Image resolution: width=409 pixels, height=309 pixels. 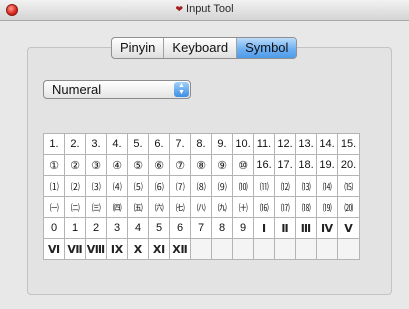 I want to click on tab-keyboard: Keyboard, so click(x=201, y=48).